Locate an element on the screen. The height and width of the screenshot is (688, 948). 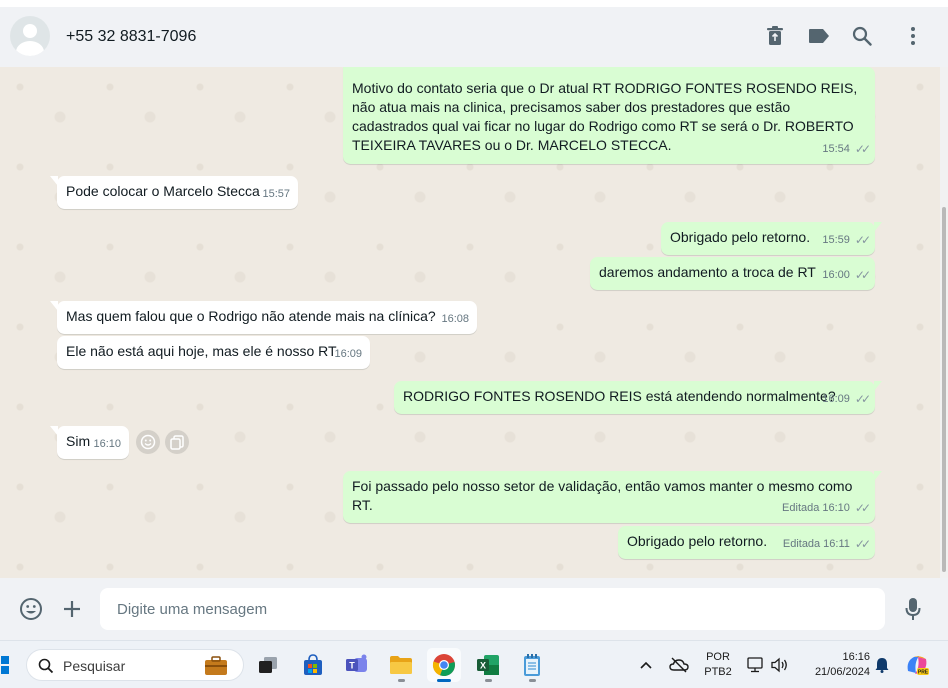
message-meta: 16:10 is located at coordinates (107, 444).